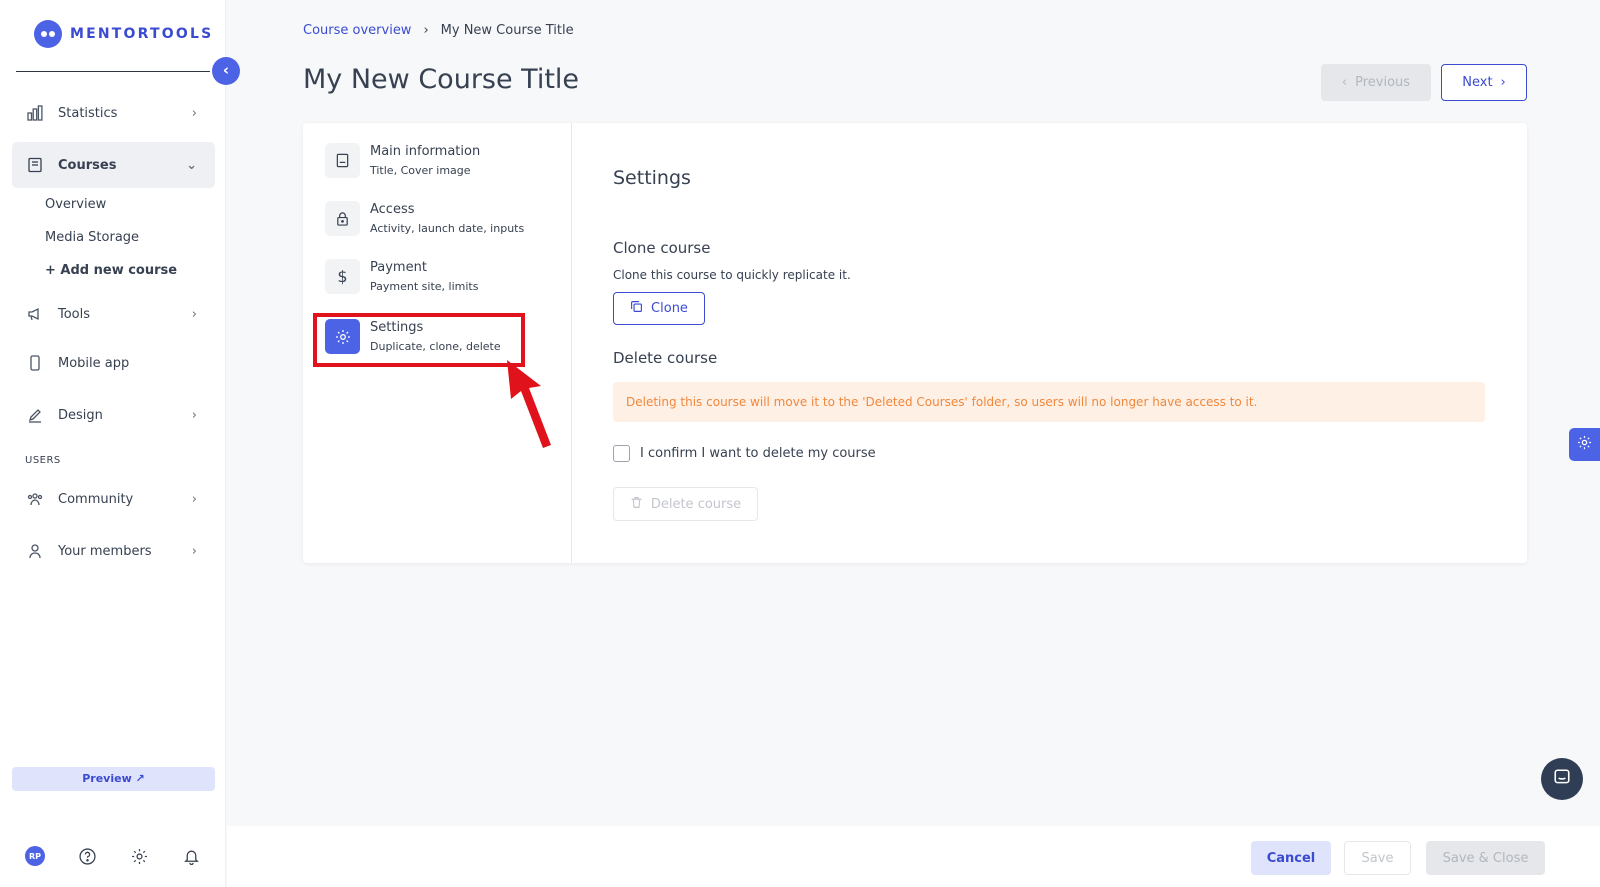  What do you see at coordinates (1377, 858) in the screenshot?
I see `save-button: Save` at bounding box center [1377, 858].